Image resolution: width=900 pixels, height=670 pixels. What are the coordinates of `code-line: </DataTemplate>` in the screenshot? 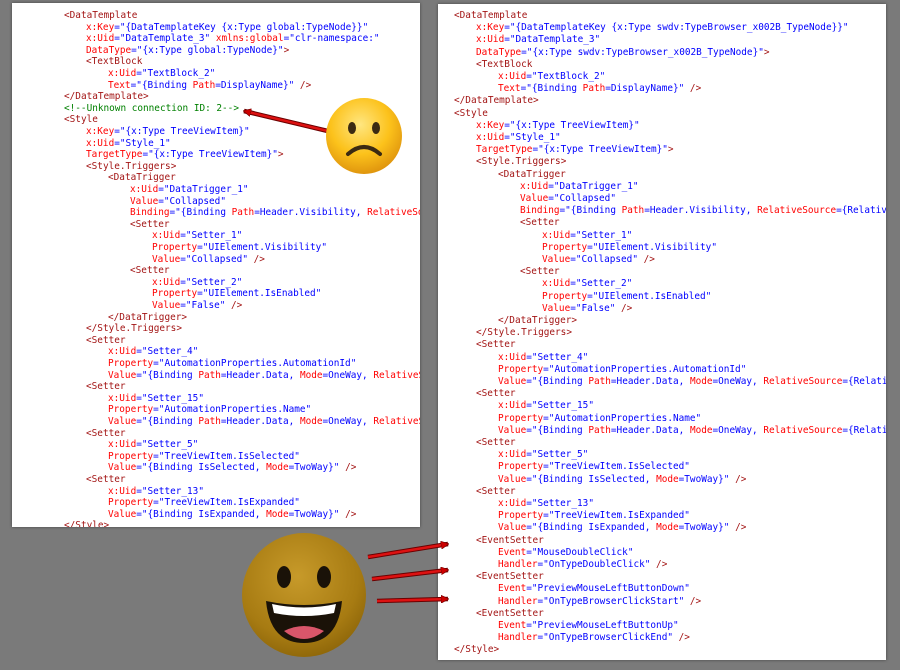 It's located at (106, 97).